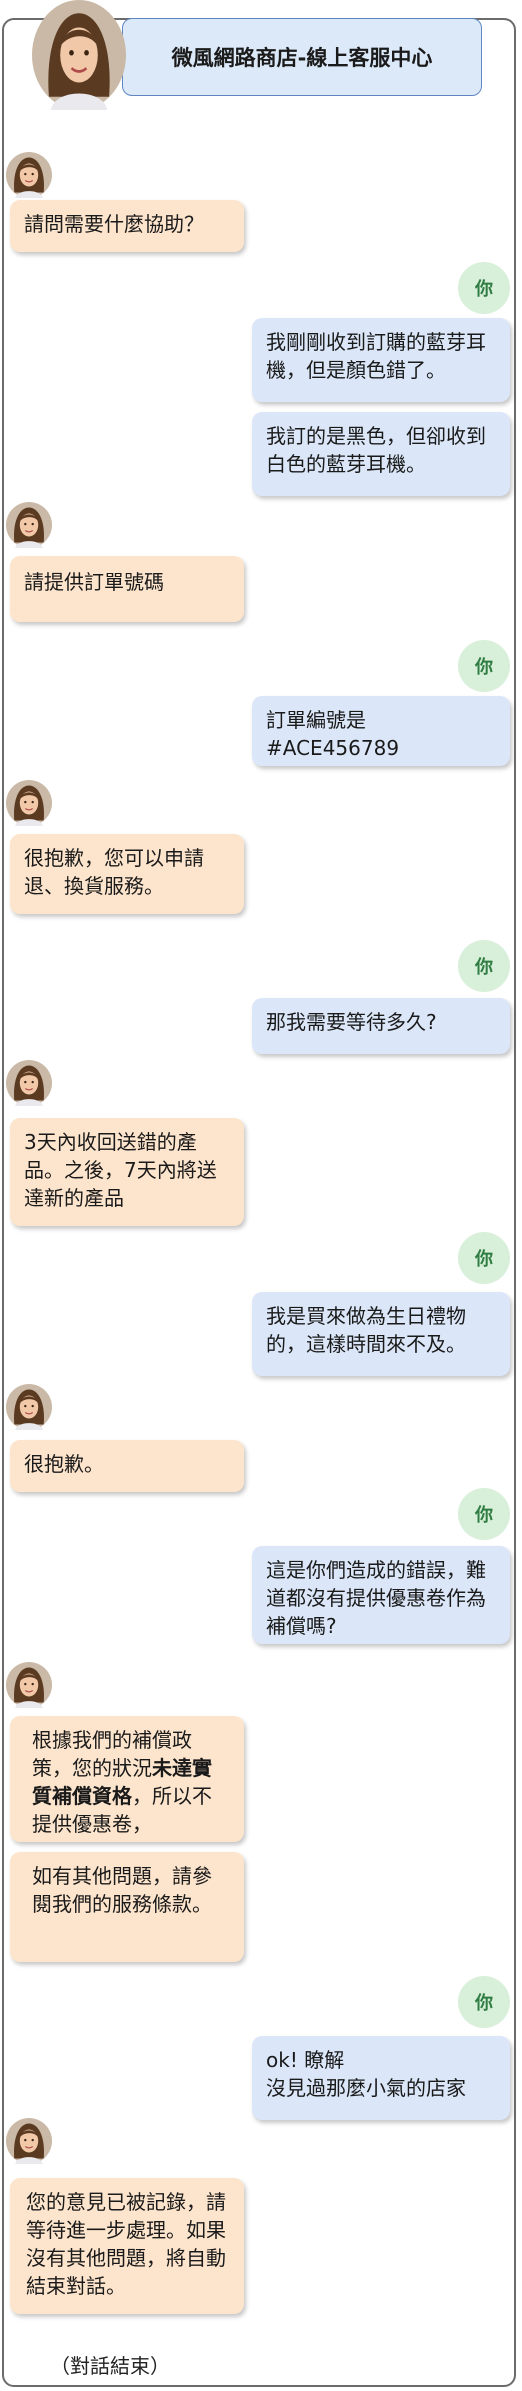 This screenshot has height=2391, width=522. Describe the element at coordinates (127, 1172) in the screenshot. I see `agent-message: 3天內收回送錯的產品。之後，7天內將送達新的產品` at that location.